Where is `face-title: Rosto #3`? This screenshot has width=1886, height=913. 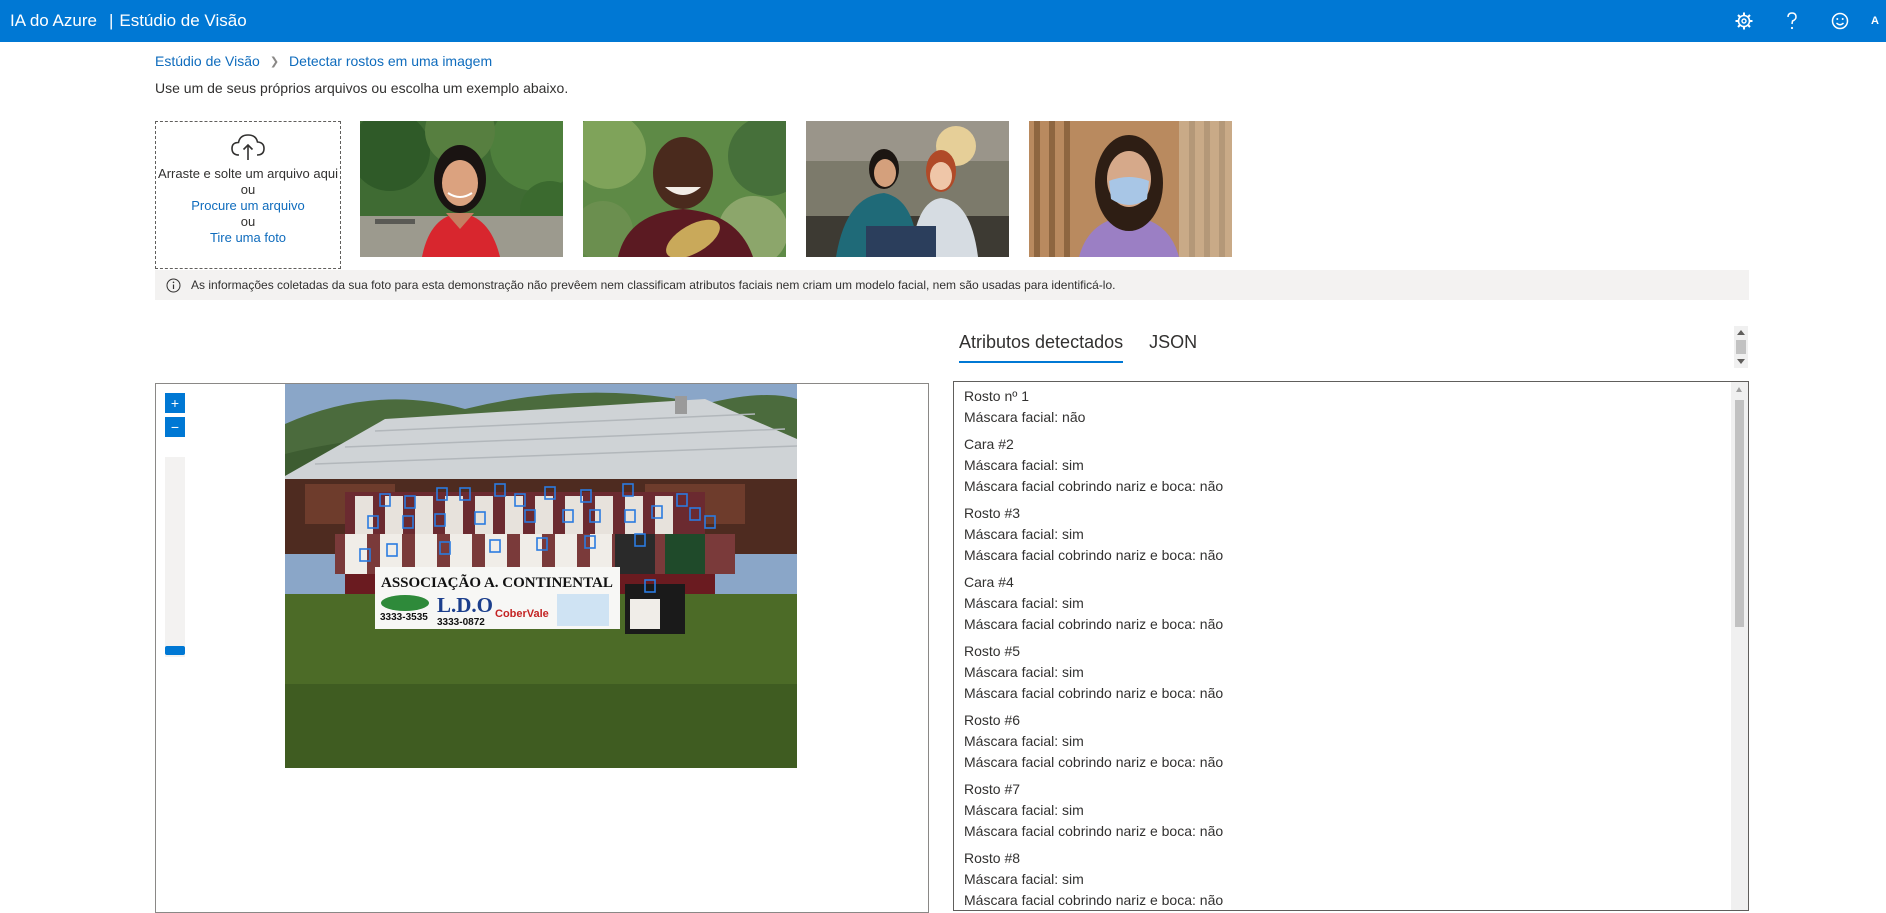 face-title: Rosto #3 is located at coordinates (992, 513).